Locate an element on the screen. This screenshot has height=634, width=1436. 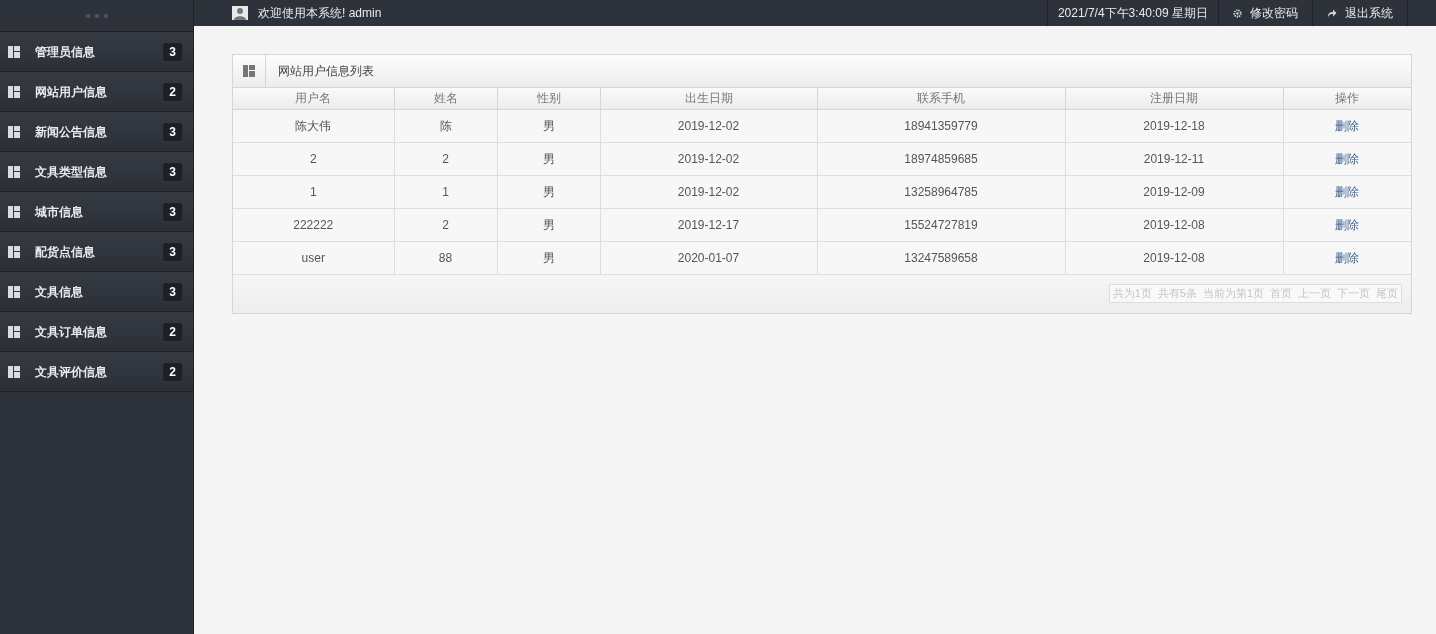
sidebar-label: 文具类型信息 is located at coordinates (71, 172).